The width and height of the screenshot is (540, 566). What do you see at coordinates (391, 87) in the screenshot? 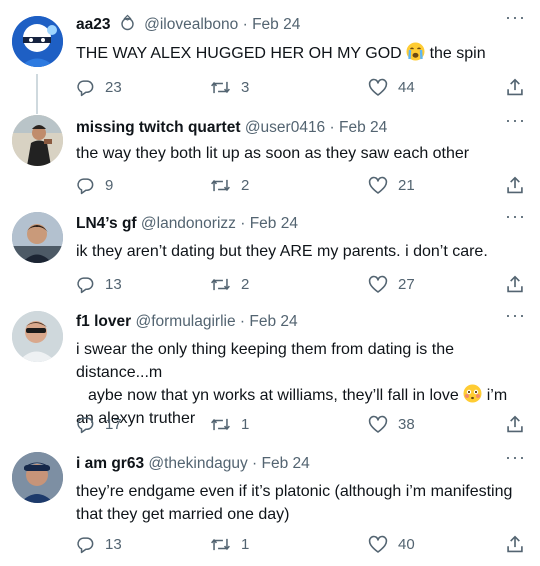
I see `like-button: 44` at bounding box center [391, 87].